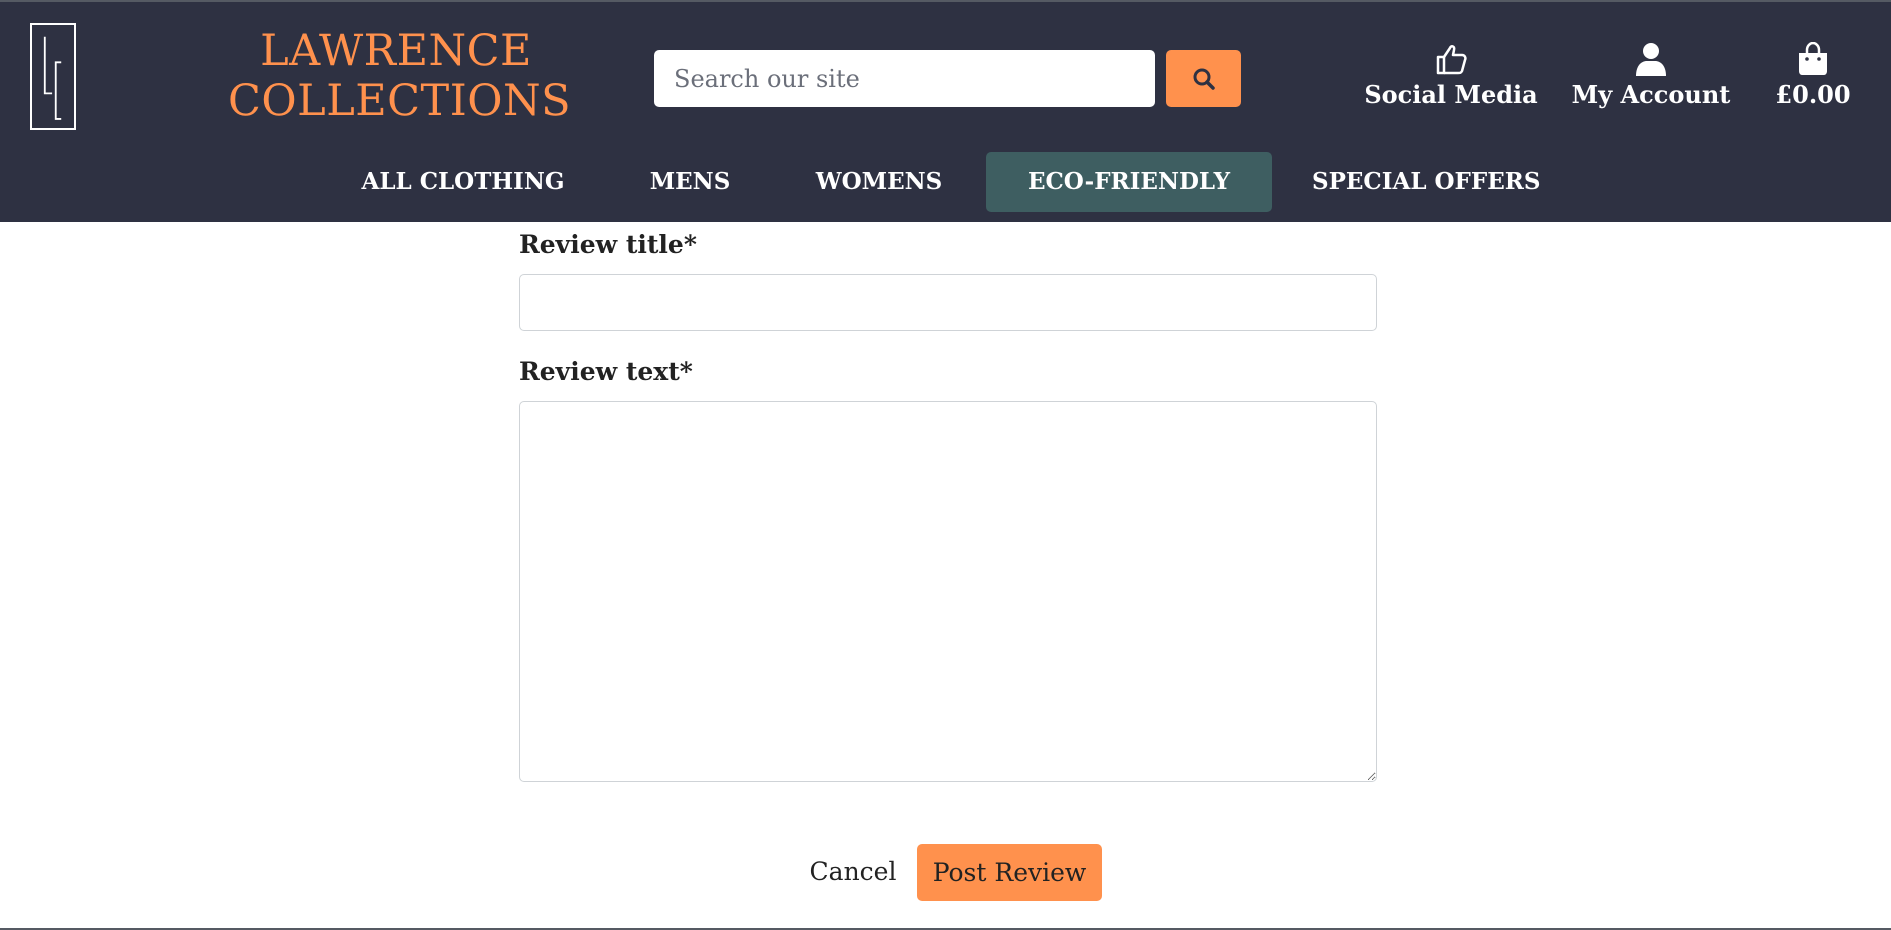 Image resolution: width=1891 pixels, height=930 pixels. What do you see at coordinates (1129, 182) in the screenshot?
I see `nav-eco-friendly: ECO-FRIENDLY` at bounding box center [1129, 182].